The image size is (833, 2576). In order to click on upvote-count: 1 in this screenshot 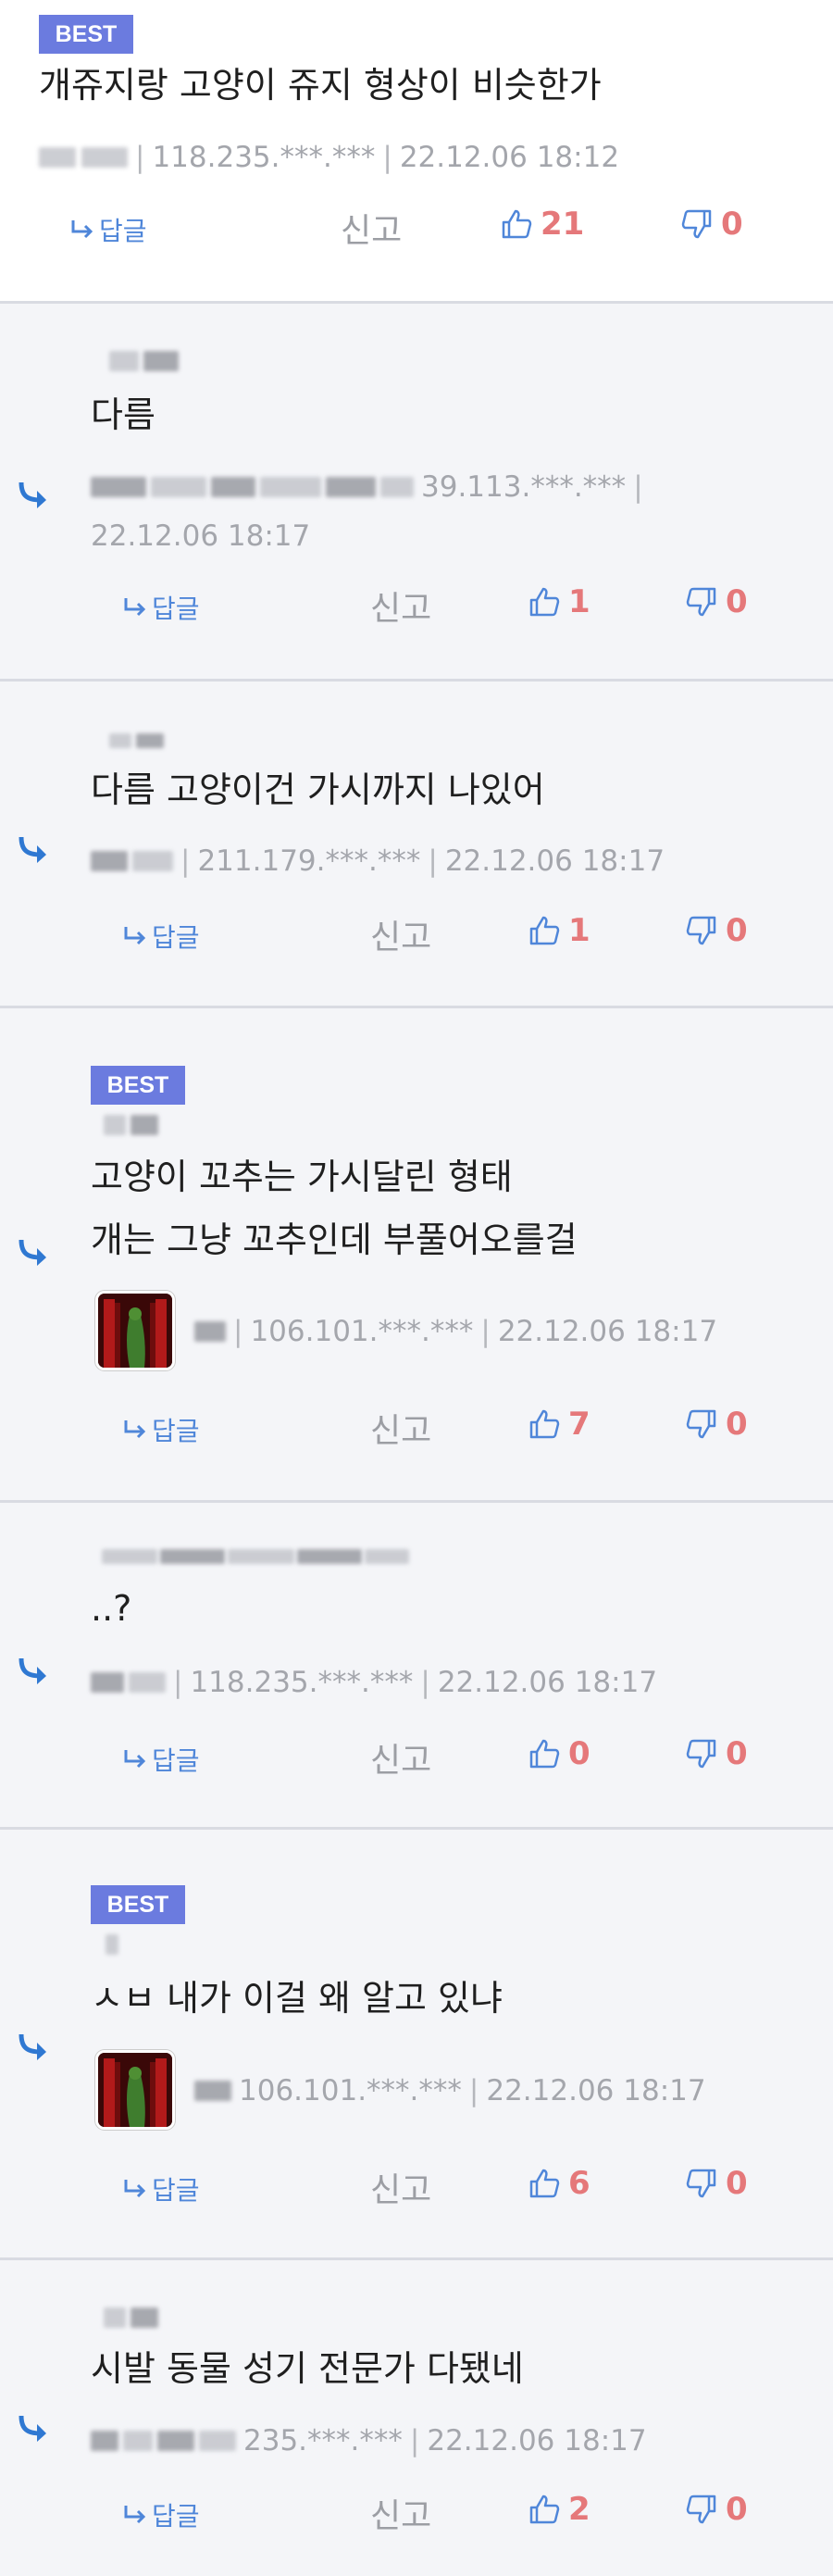, I will do `click(579, 930)`.